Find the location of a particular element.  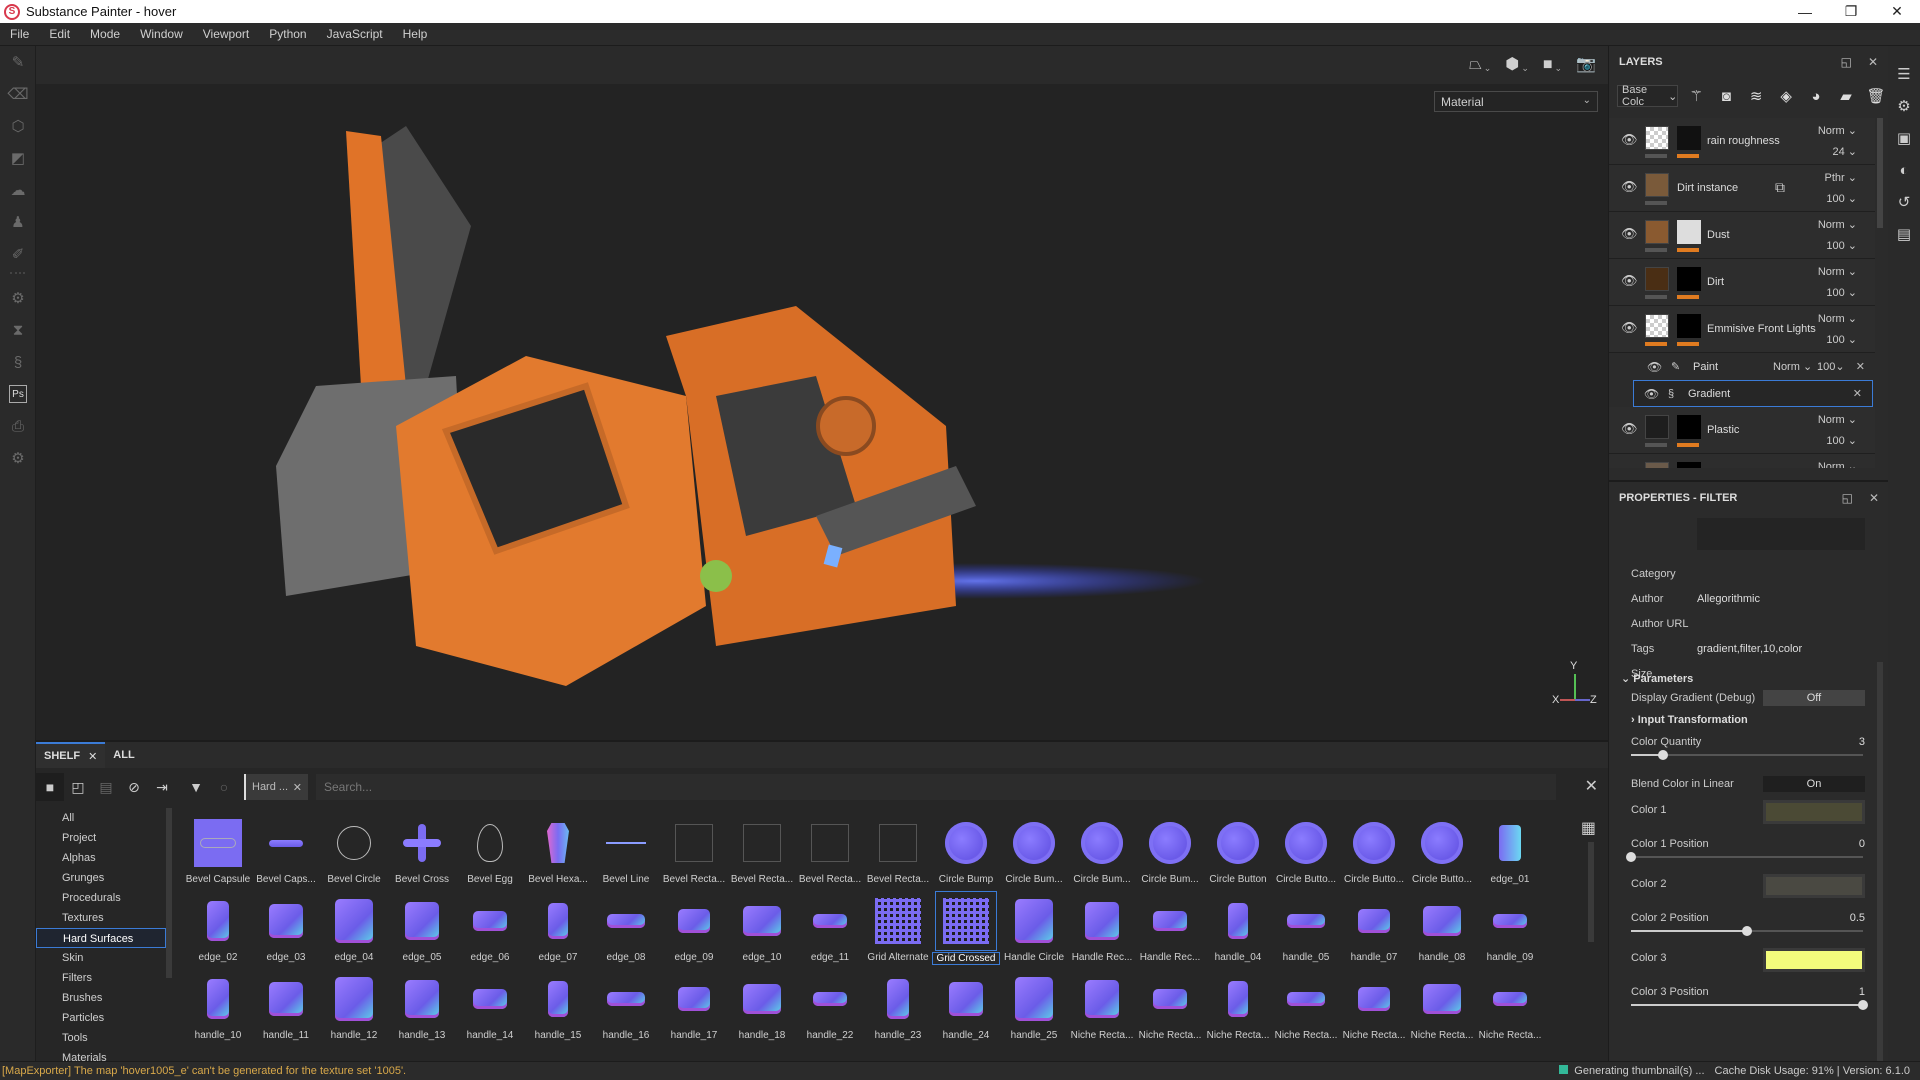

resource-item: Bevel Capsule is located at coordinates (218, 853).